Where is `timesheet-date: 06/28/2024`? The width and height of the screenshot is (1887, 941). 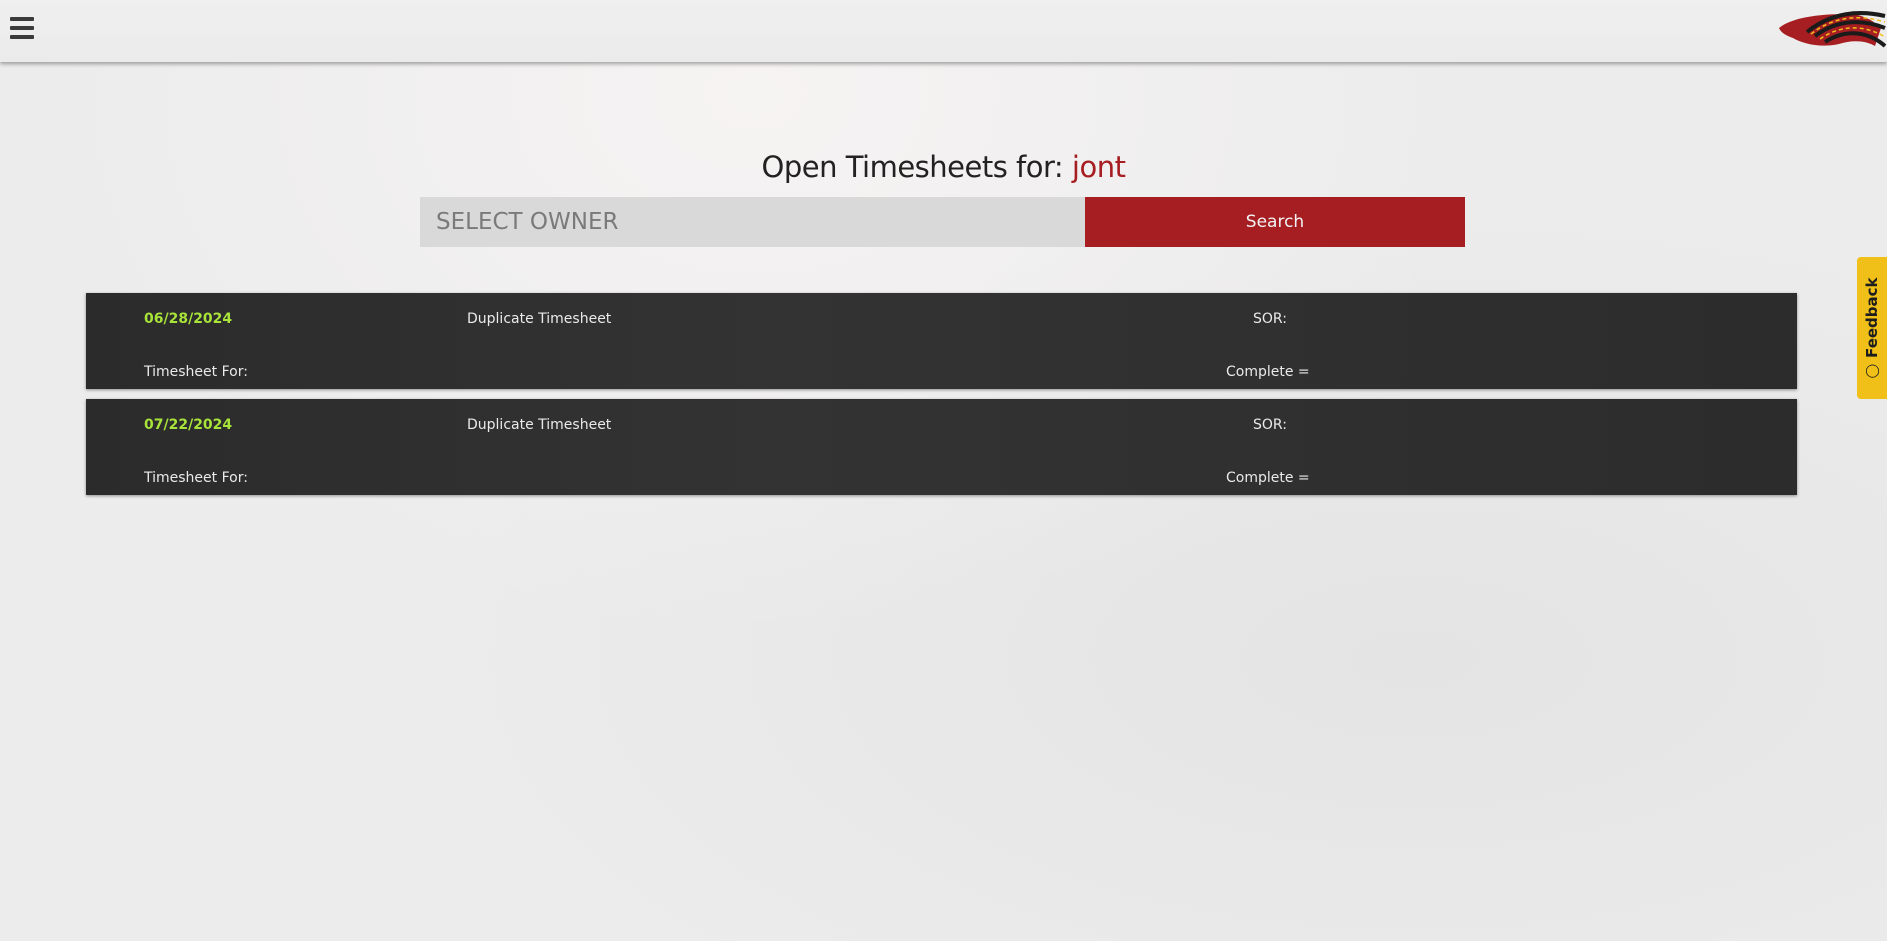 timesheet-date: 06/28/2024 is located at coordinates (188, 319).